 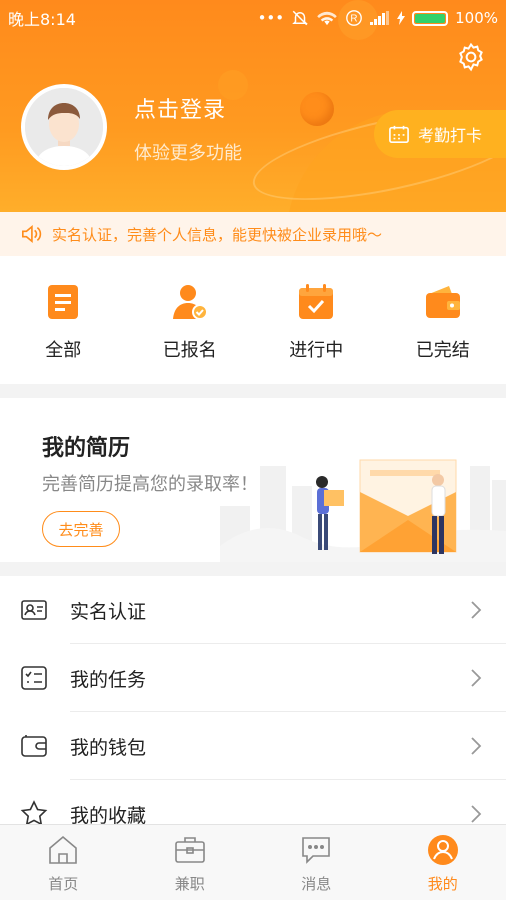 I want to click on tab-label: 消息, so click(x=316, y=884).